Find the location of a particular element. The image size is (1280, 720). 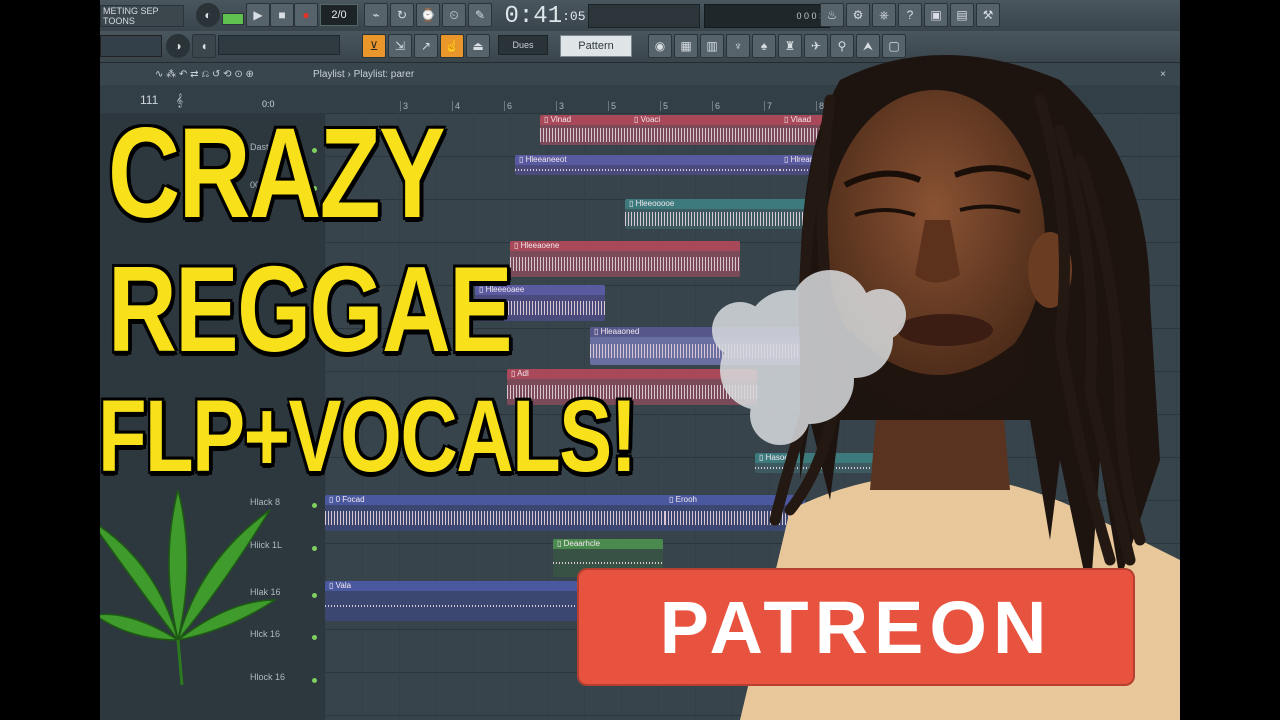

hint-bar: 0 0 0 S is located at coordinates (767, 16).